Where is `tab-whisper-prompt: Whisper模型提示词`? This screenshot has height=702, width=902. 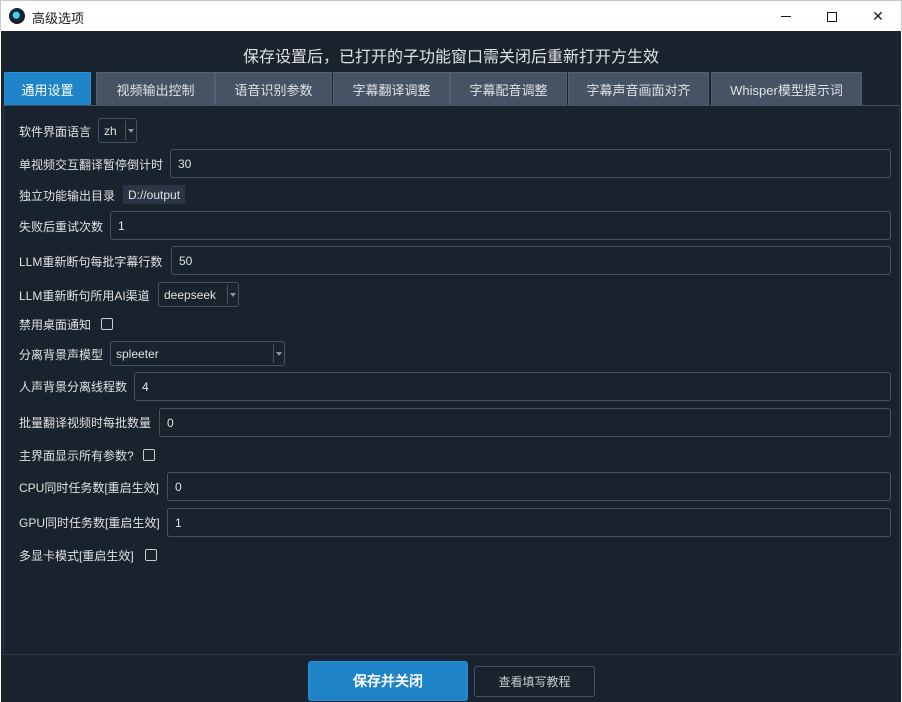
tab-whisper-prompt: Whisper模型提示词 is located at coordinates (786, 88).